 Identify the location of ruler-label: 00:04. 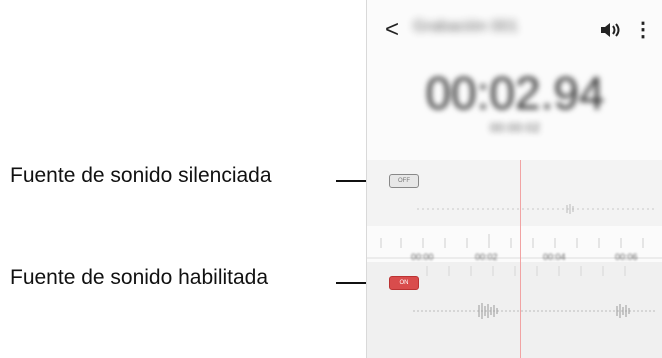
(554, 257).